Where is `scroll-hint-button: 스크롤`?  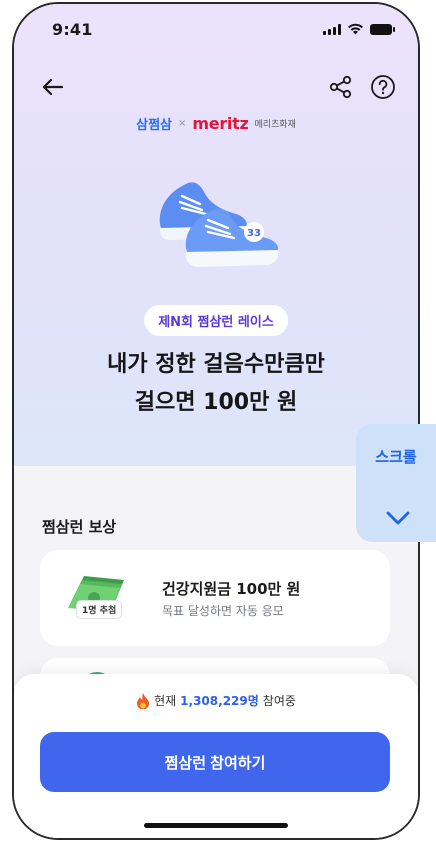
scroll-hint-button: 스크롤 is located at coordinates (396, 483).